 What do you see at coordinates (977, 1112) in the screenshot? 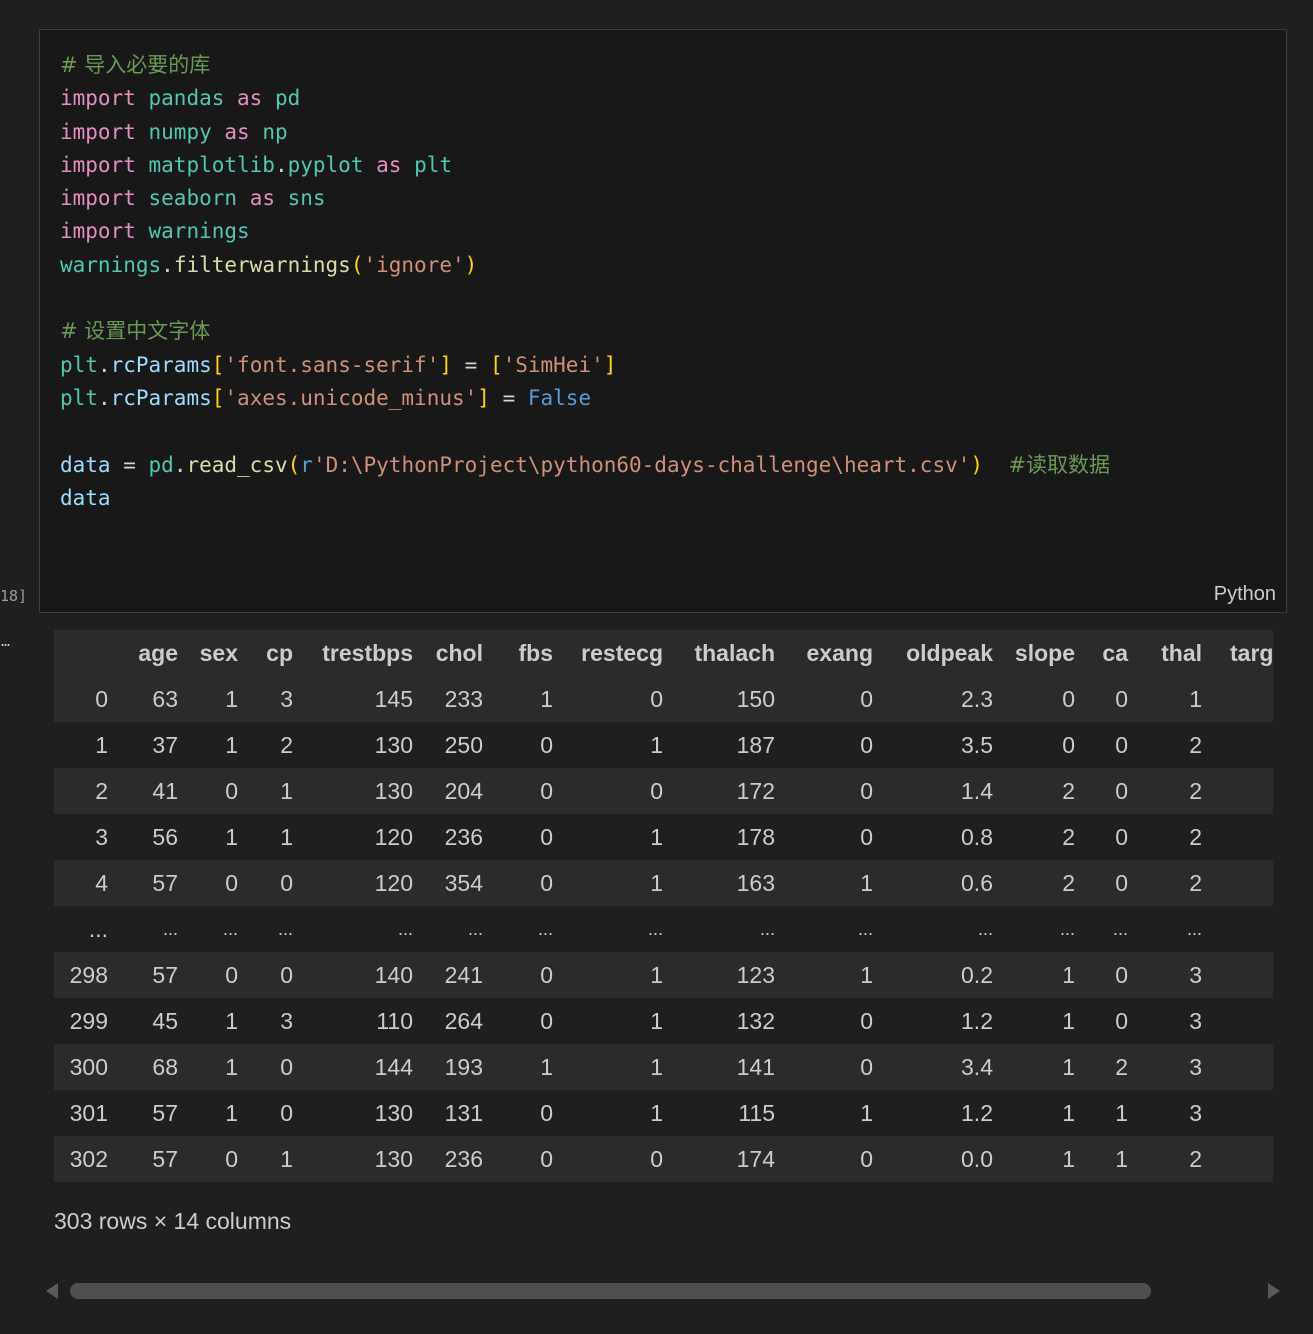
I see `table-cell: 1.2` at bounding box center [977, 1112].